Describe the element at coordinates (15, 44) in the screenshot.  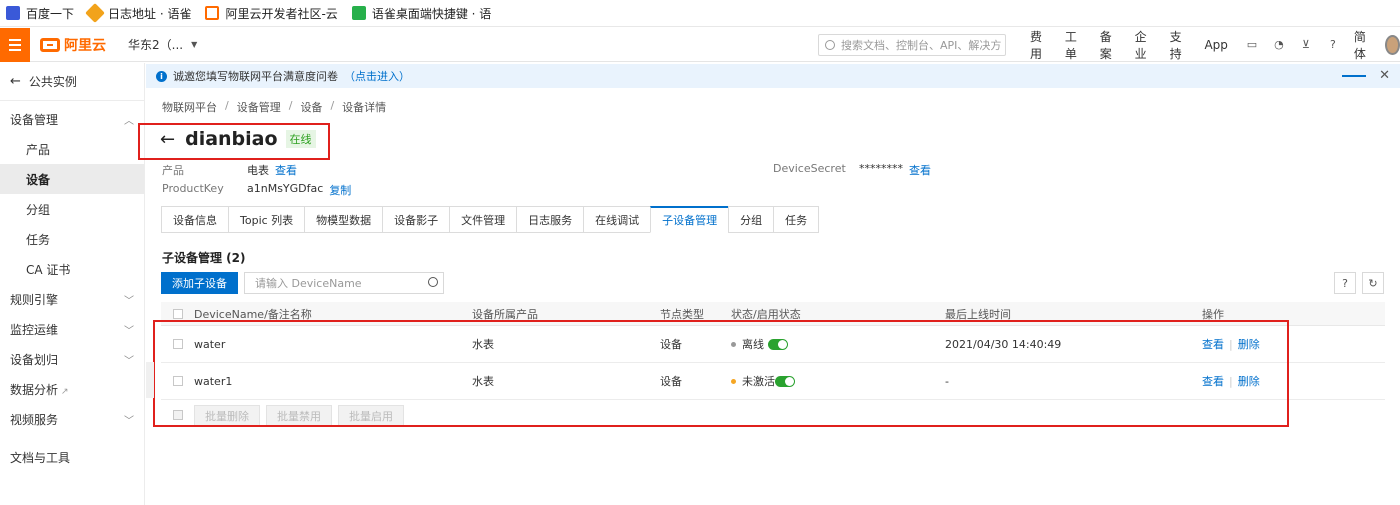
I see `hamburger-menu-button` at that location.